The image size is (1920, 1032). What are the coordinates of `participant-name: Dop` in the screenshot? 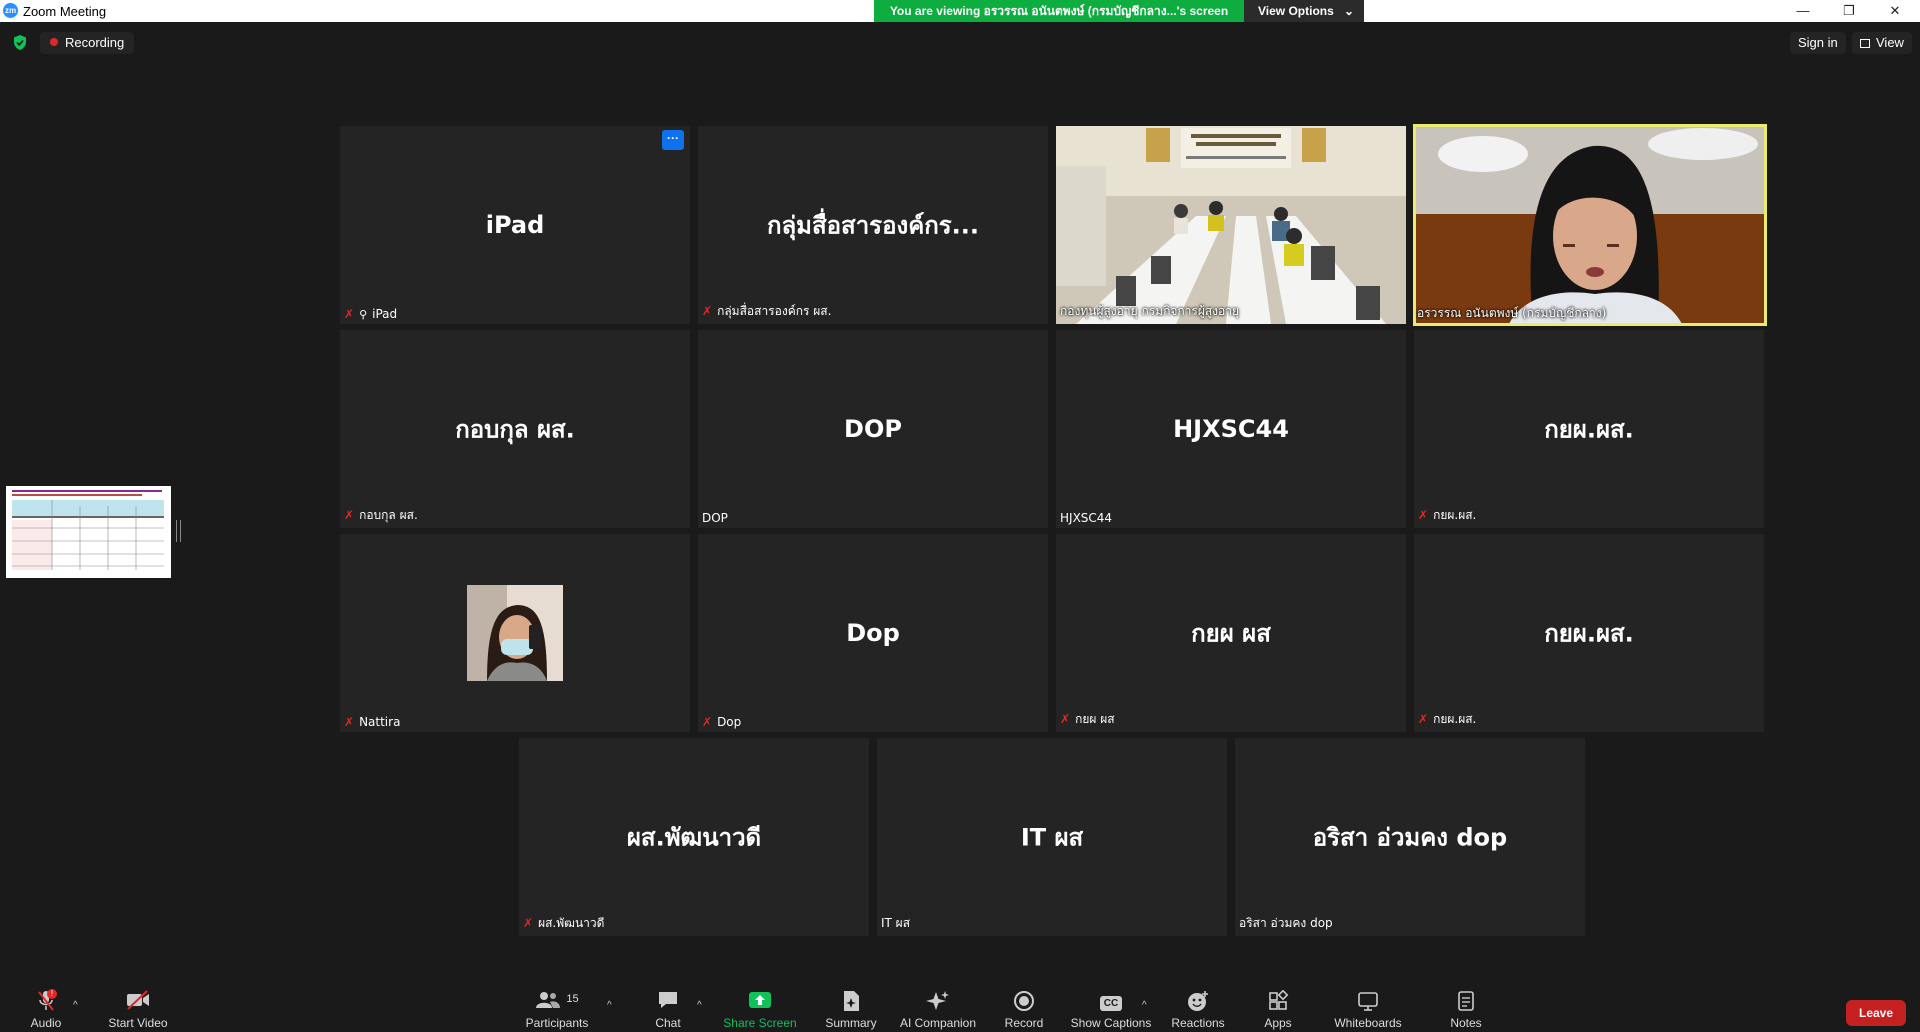 It's located at (729, 722).